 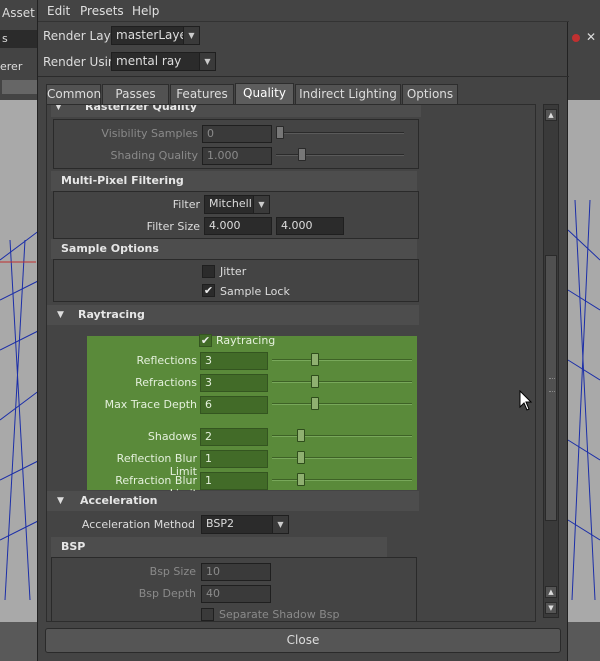 I want to click on background-field: s, so click(x=20, y=39).